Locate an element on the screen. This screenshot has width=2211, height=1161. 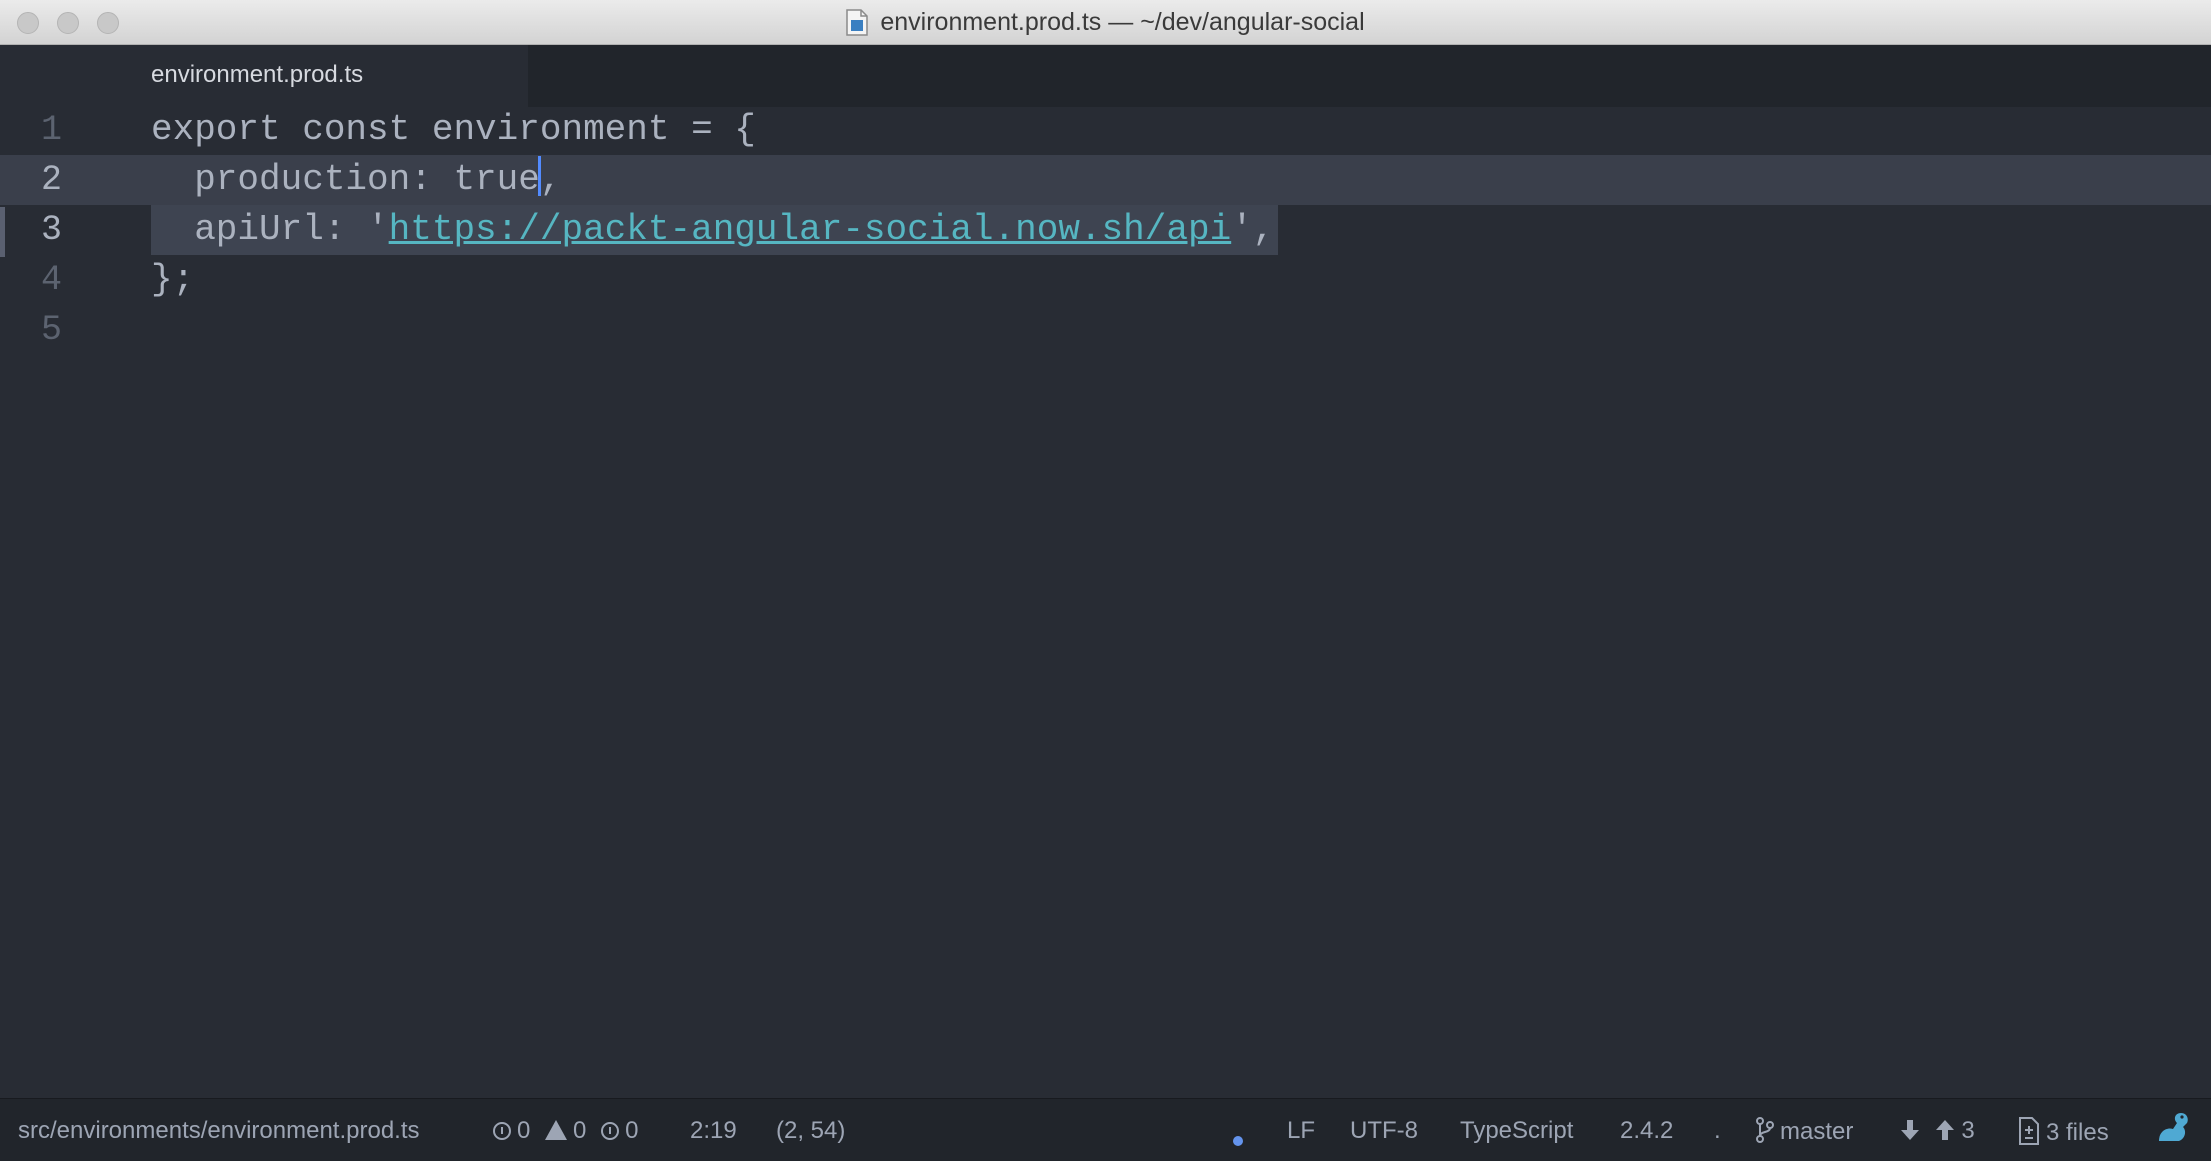
arrow-up-icon is located at coordinates (1944, 1130).